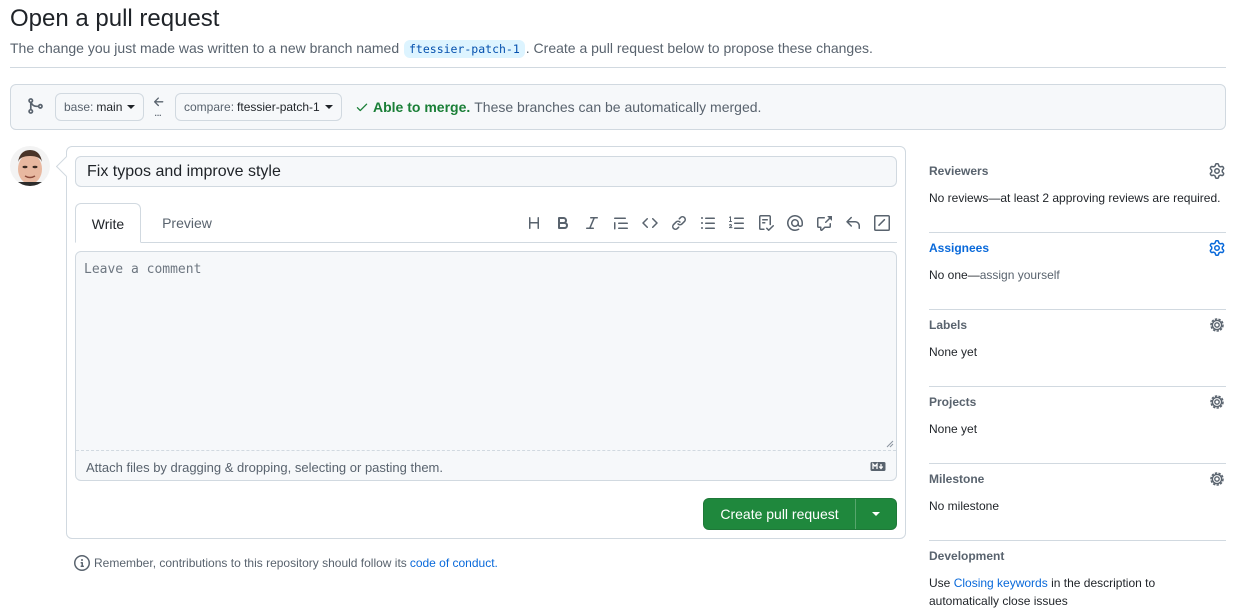 The image size is (1235, 612). What do you see at coordinates (454, 563) in the screenshot?
I see `code-of-conduct-link: code of conduct.` at bounding box center [454, 563].